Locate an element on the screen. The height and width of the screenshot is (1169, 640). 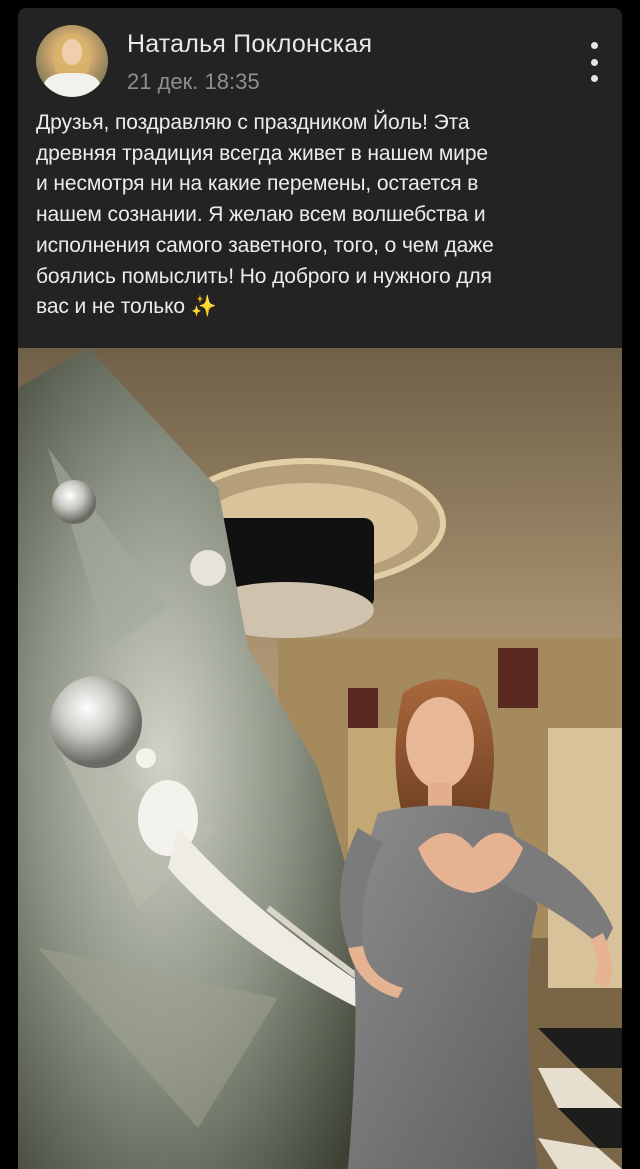
avatar-shirt is located at coordinates (72, 85).